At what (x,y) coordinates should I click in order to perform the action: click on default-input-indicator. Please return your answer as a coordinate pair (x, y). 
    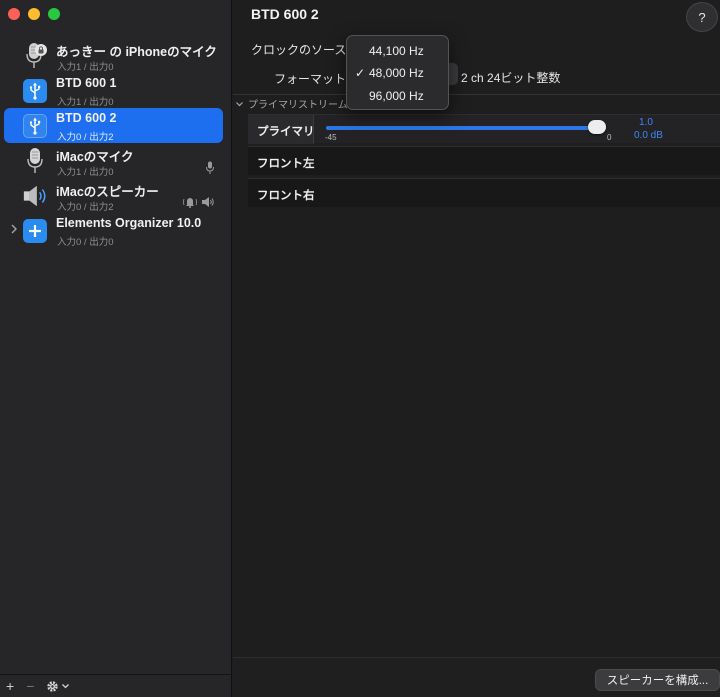
    Looking at the image, I should click on (210, 168).